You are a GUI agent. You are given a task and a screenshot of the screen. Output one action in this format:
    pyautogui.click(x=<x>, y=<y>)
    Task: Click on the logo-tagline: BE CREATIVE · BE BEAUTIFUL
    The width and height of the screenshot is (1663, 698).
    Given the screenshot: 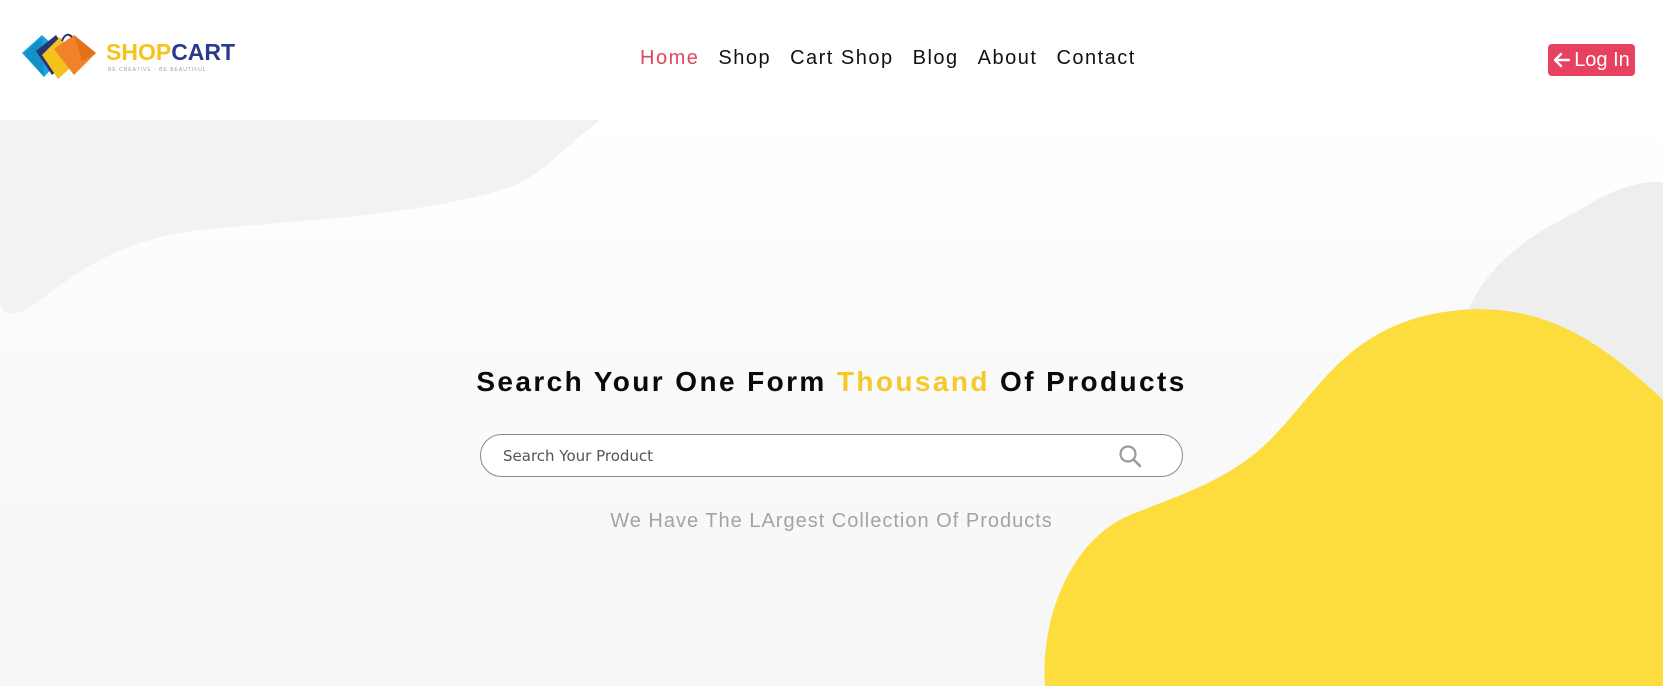 What is the action you would take?
    pyautogui.click(x=157, y=70)
    